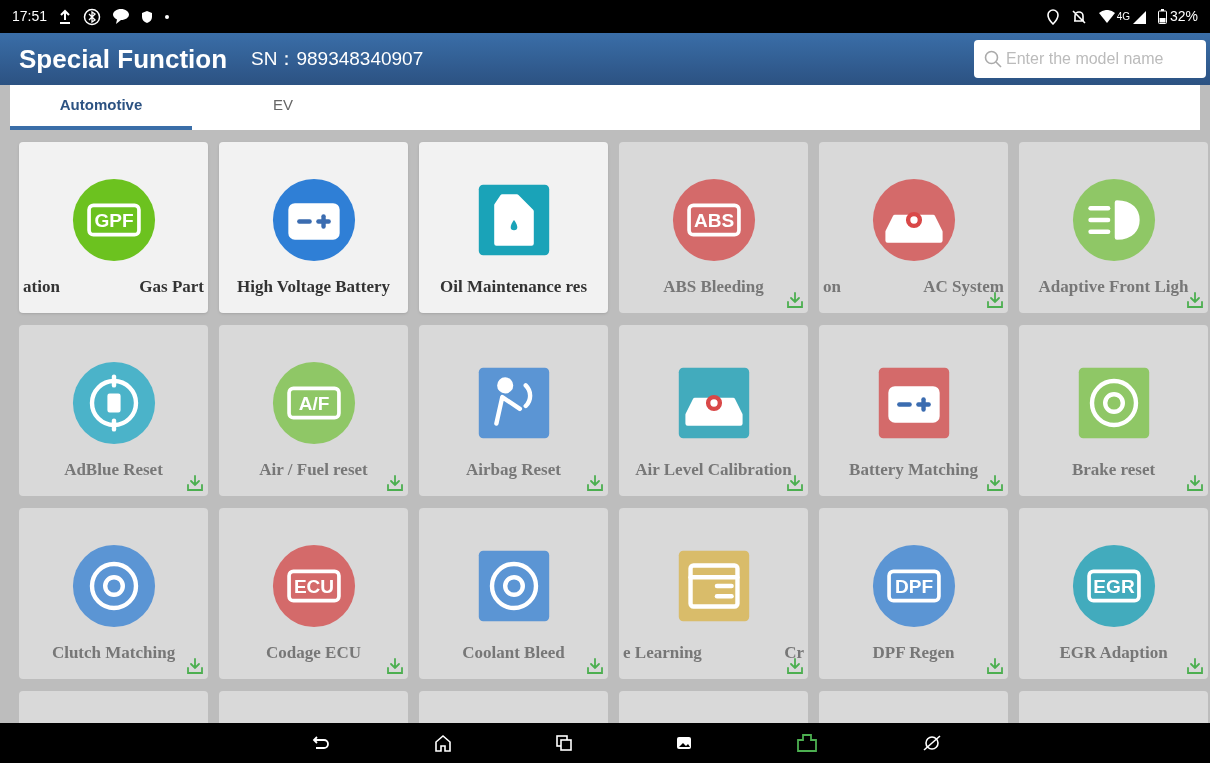 The width and height of the screenshot is (1210, 763). What do you see at coordinates (513, 287) in the screenshot?
I see `function-label: Oil Maintenance res` at bounding box center [513, 287].